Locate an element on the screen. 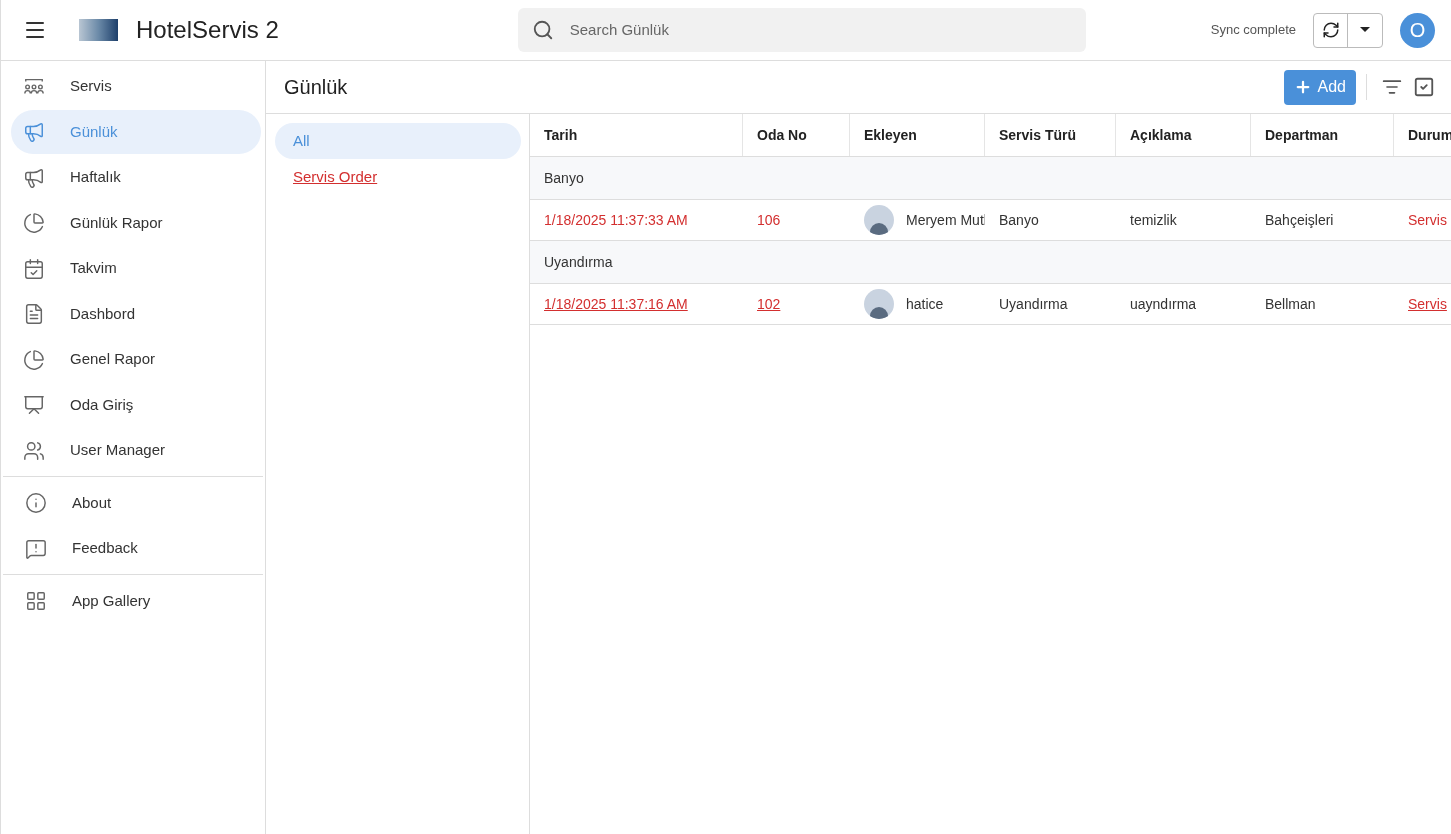 This screenshot has height=834, width=1451. table-link: 1/18/2025 11:37:16 AM is located at coordinates (616, 304).